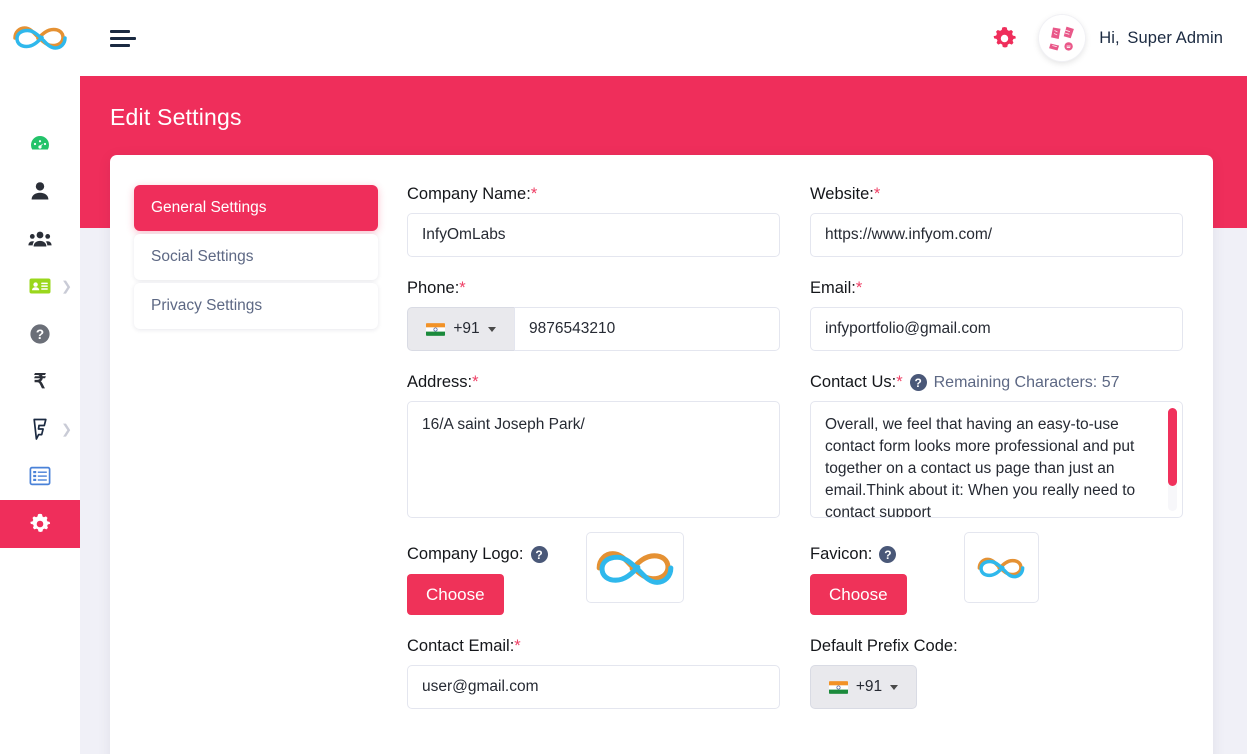  What do you see at coordinates (996, 235) in the screenshot?
I see `website-input` at bounding box center [996, 235].